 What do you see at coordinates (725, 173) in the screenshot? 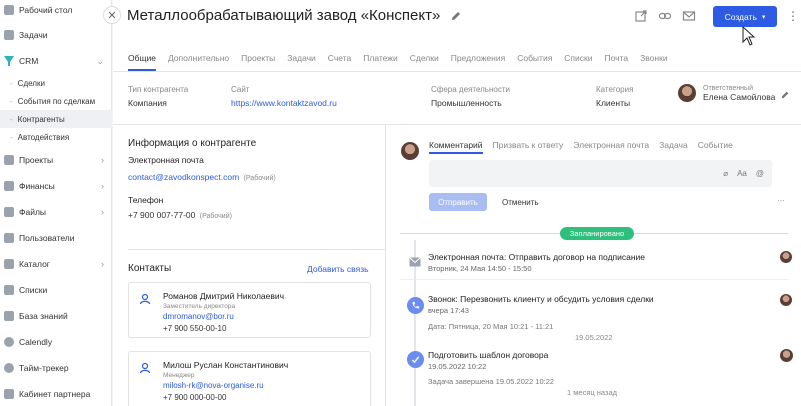
I see `paperclip-icon: ⌀` at bounding box center [725, 173].